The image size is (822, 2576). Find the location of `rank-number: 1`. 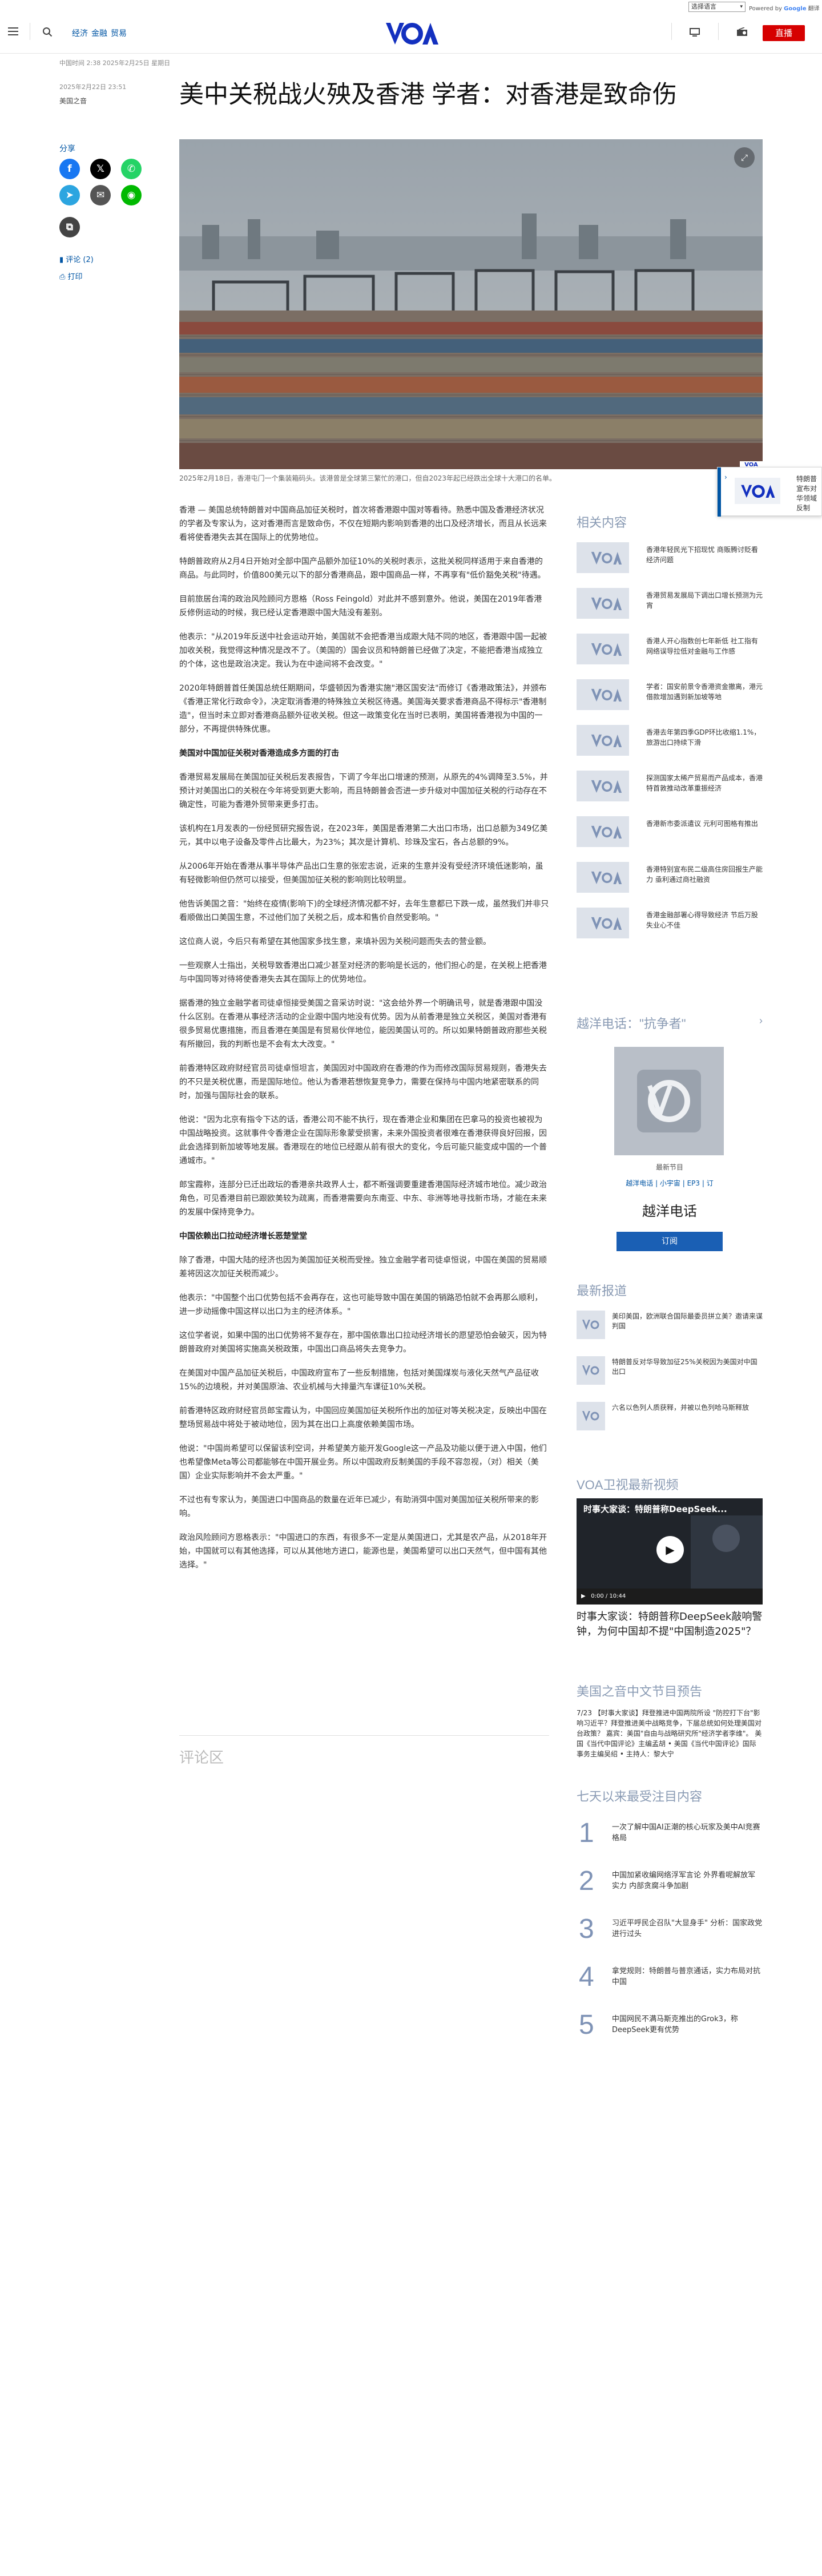

rank-number: 1 is located at coordinates (586, 1833).